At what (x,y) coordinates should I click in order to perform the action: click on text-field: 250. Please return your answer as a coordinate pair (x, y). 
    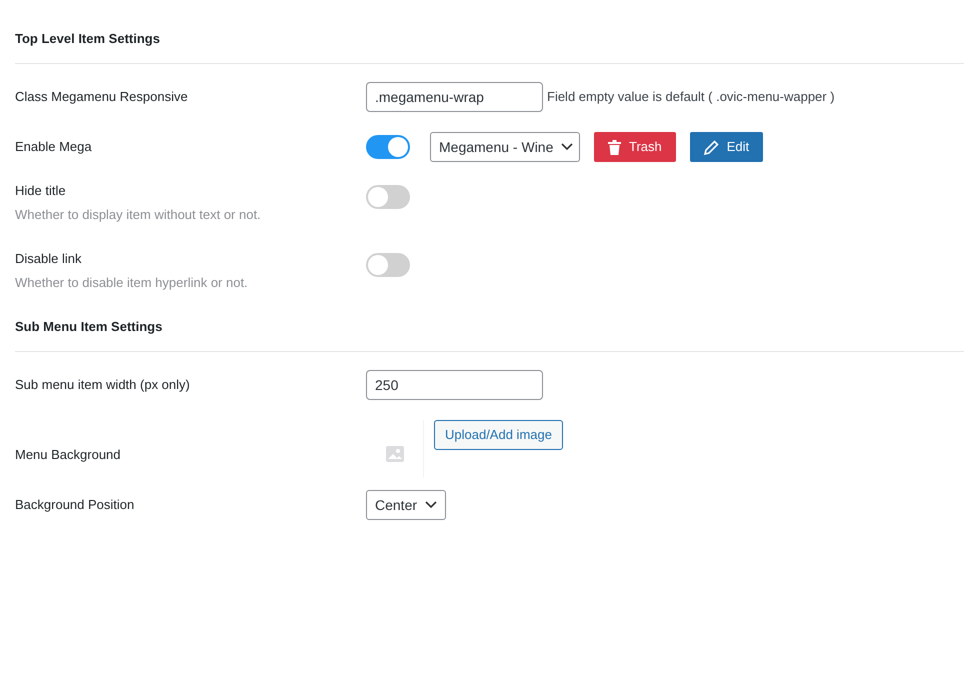
    Looking at the image, I should click on (454, 385).